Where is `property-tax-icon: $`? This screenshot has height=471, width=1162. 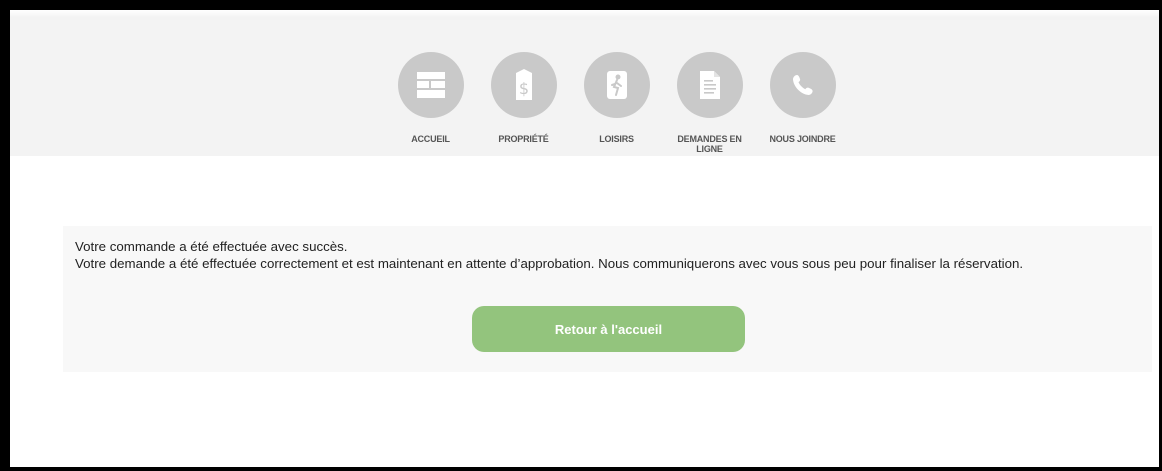
property-tax-icon: $ is located at coordinates (523, 85).